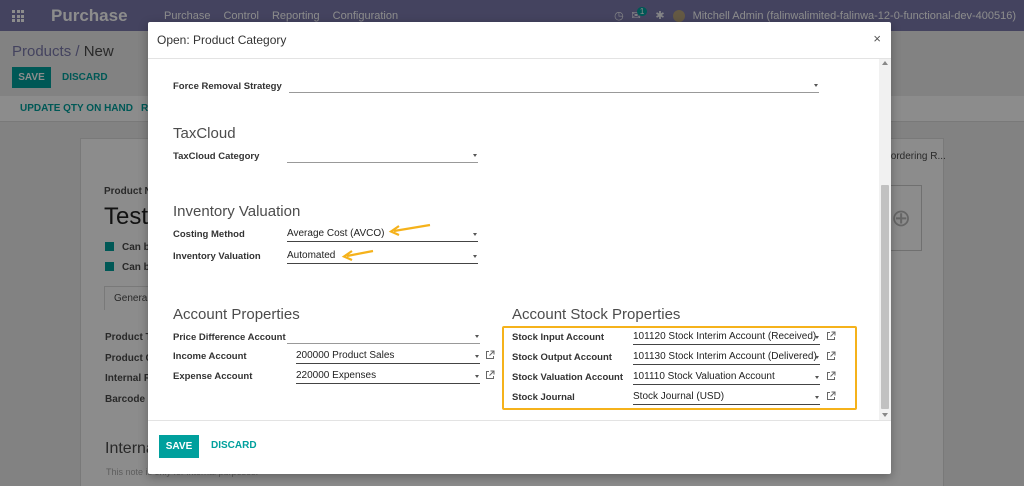 This screenshot has width=1024, height=486. I want to click on scroll-up-icon, so click(885, 63).